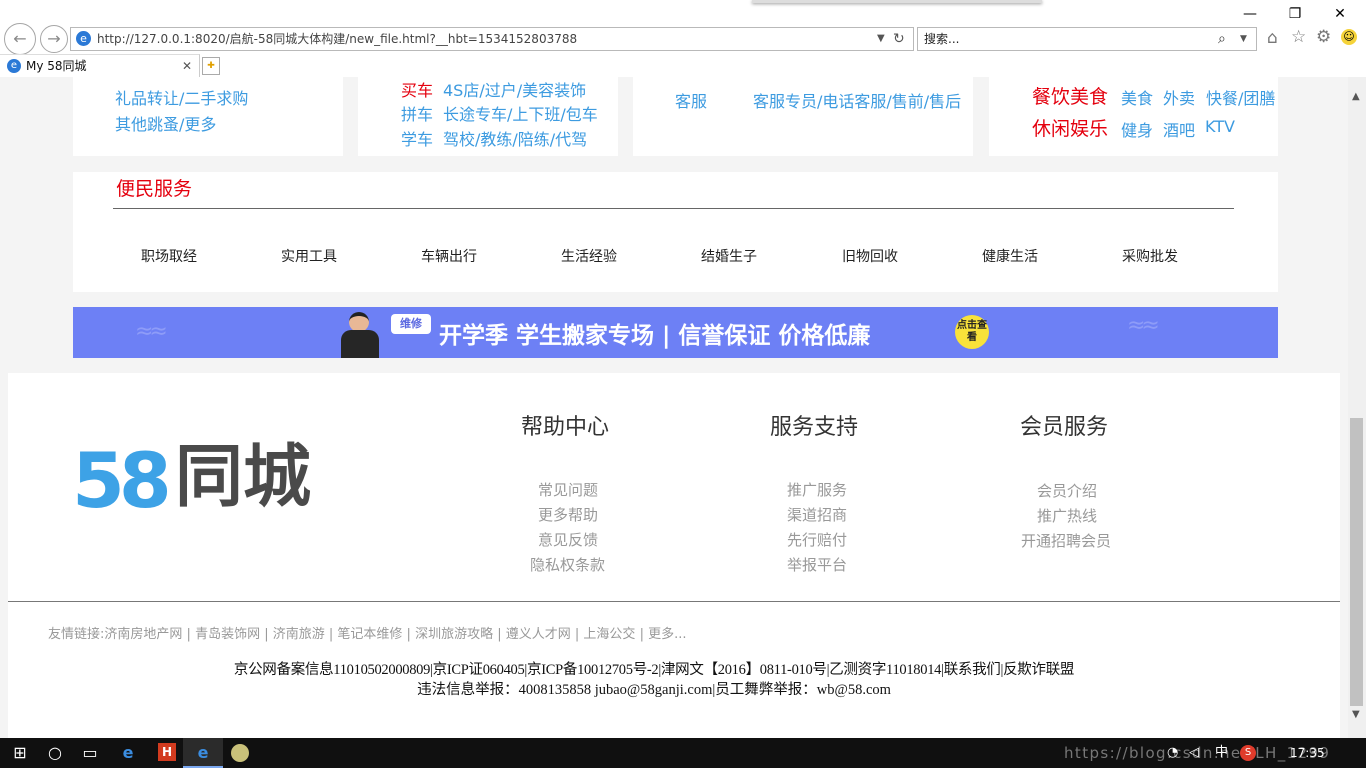  I want to click on back-icon: ←, so click(20, 39).